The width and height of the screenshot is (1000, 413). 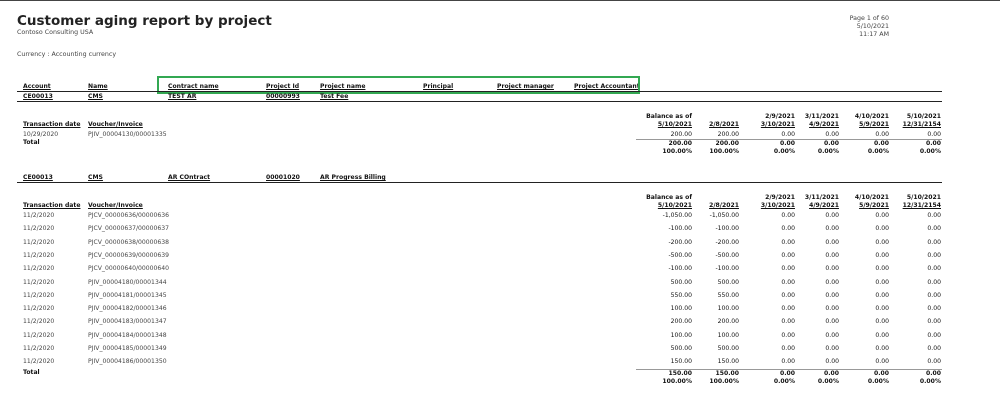 What do you see at coordinates (727, 373) in the screenshot?
I see `total-value: 150.00` at bounding box center [727, 373].